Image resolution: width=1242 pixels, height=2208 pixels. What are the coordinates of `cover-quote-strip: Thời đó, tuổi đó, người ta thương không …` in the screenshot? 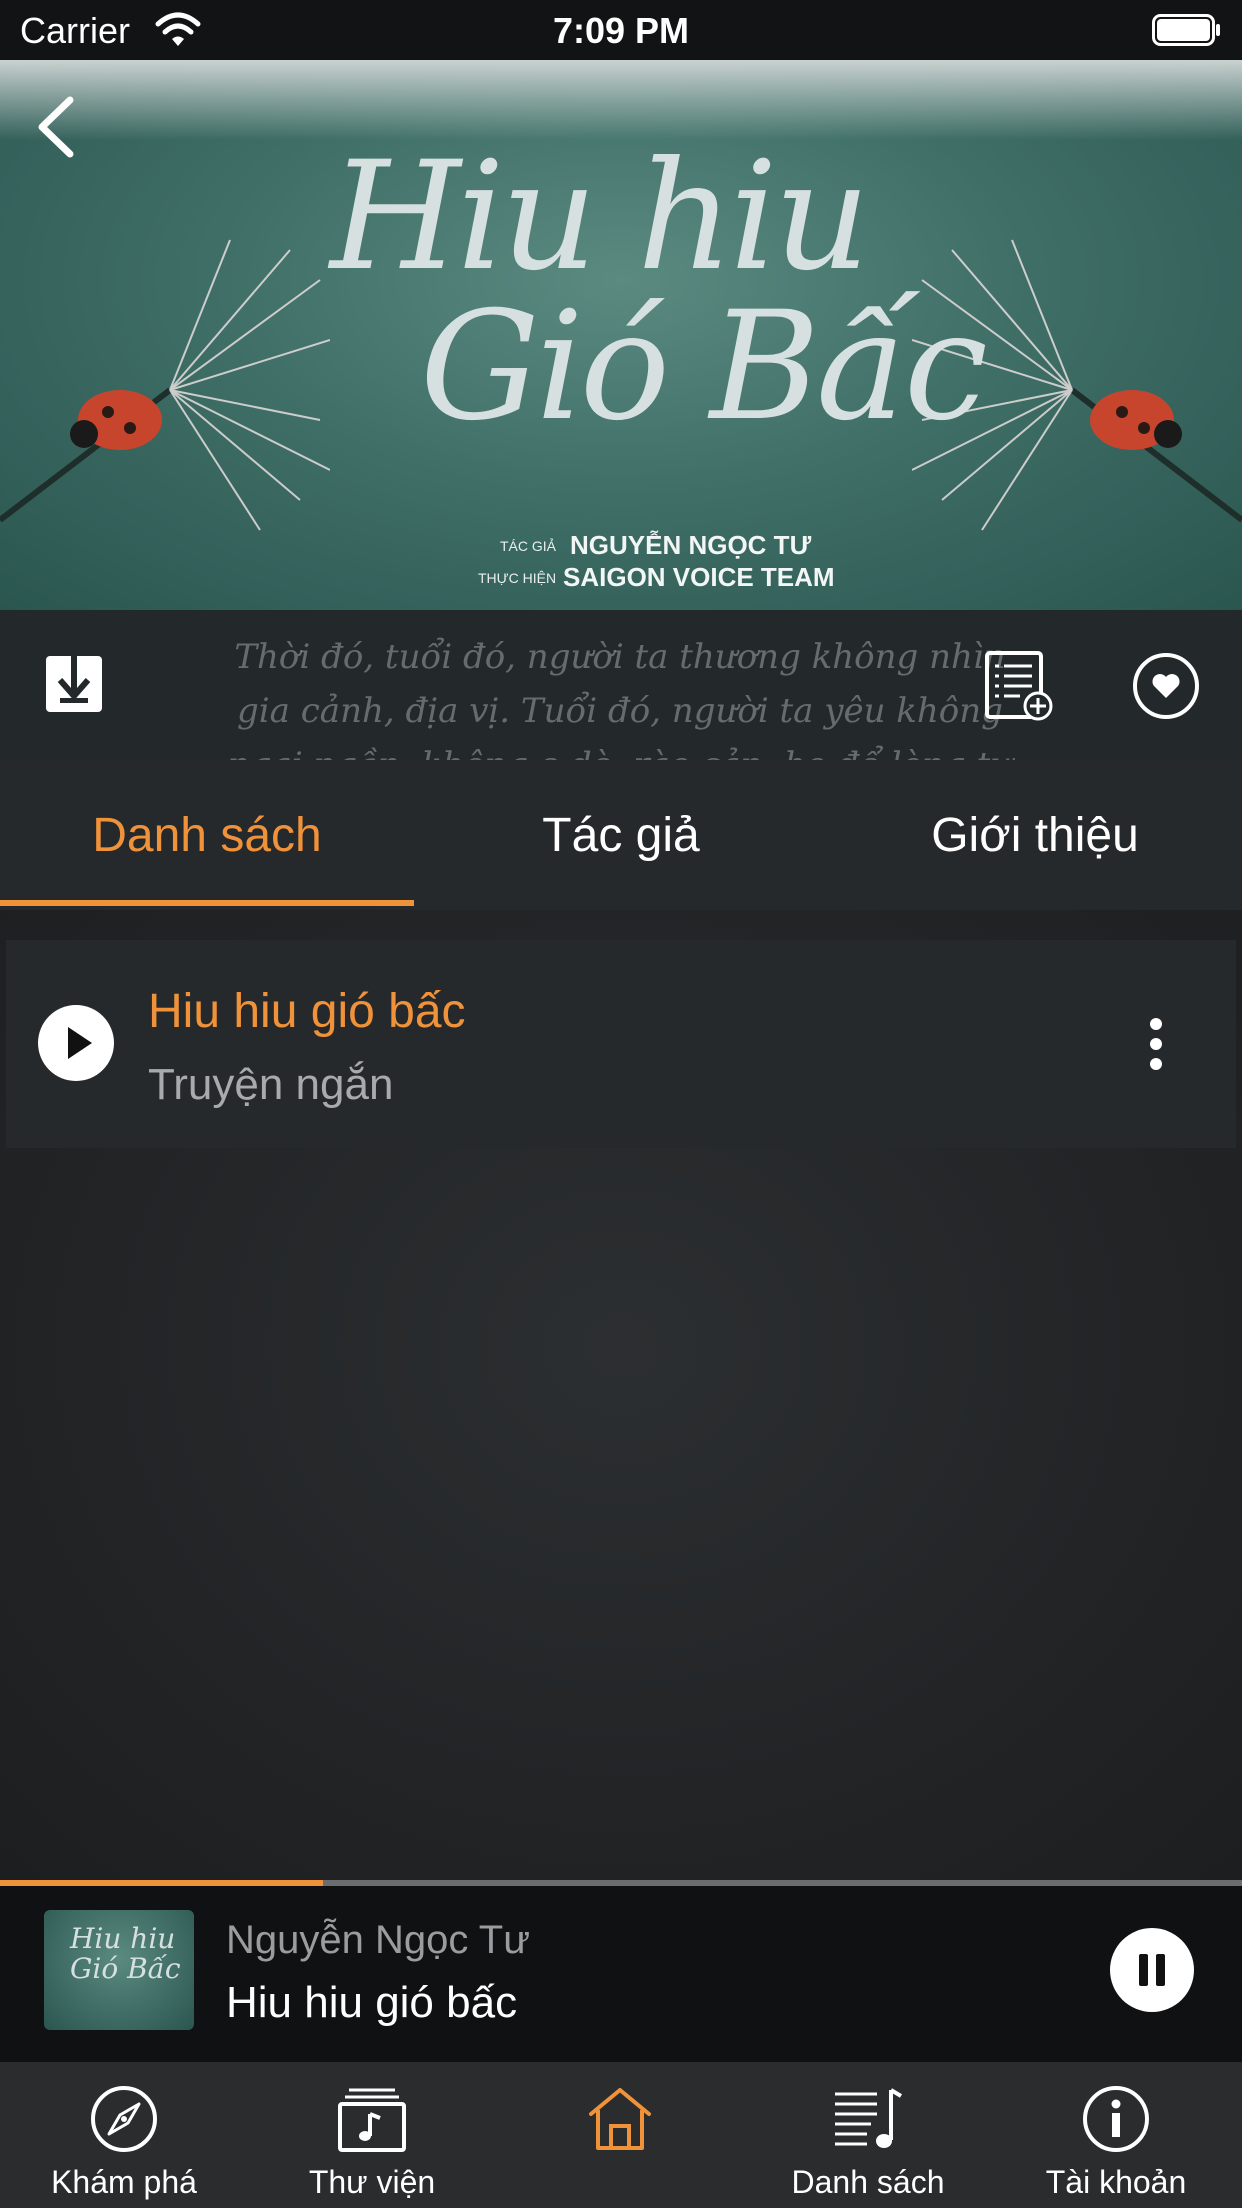 It's located at (621, 685).